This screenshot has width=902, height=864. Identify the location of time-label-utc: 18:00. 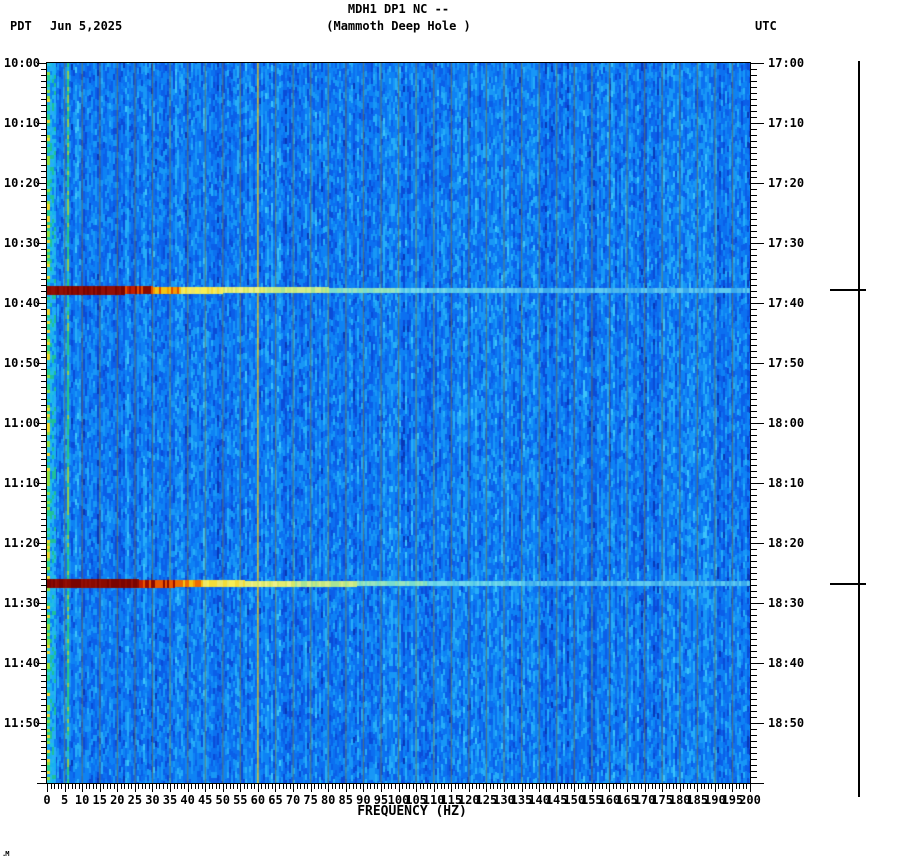
(786, 423).